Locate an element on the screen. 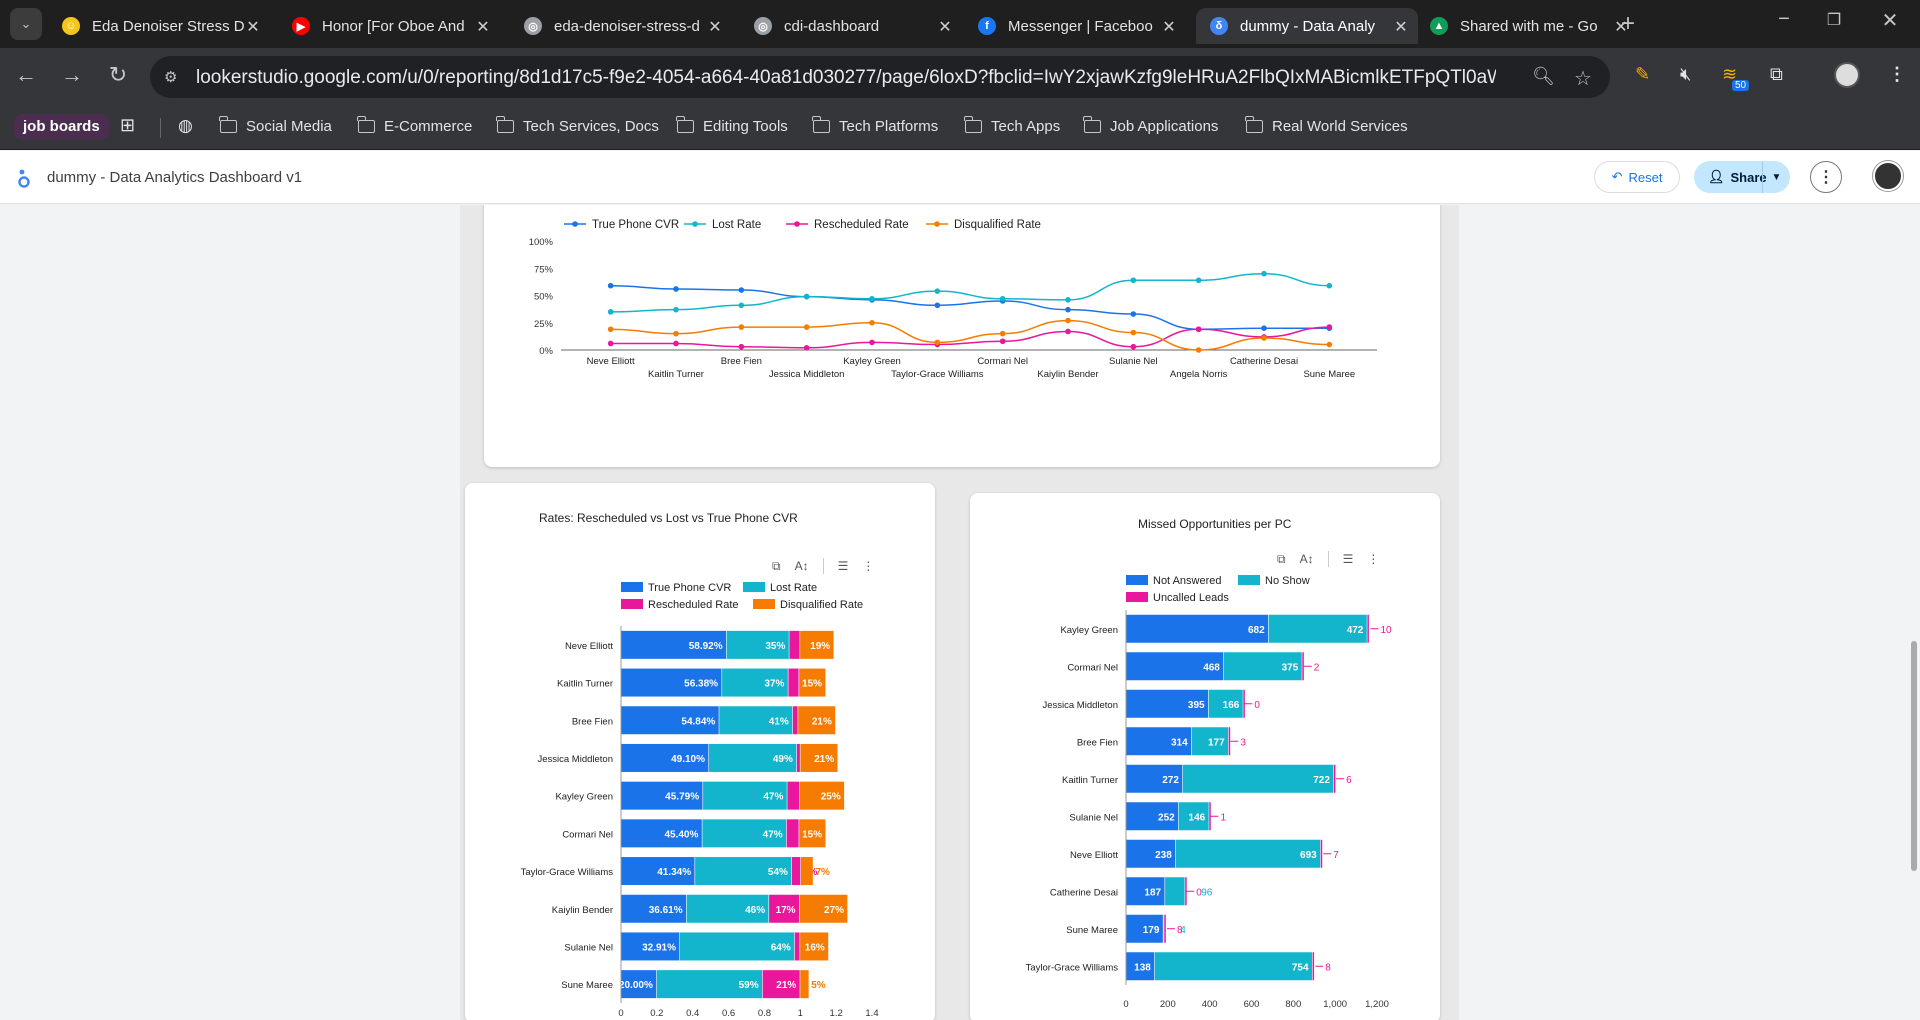 The width and height of the screenshot is (1920, 1020). bar-value-label: 32.91% is located at coordinates (659, 947).